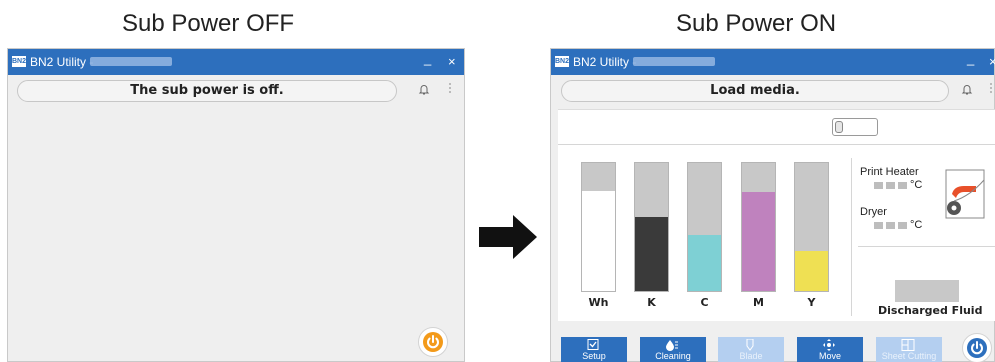  What do you see at coordinates (704, 302) in the screenshot?
I see `ink-label-cyan: C` at bounding box center [704, 302].